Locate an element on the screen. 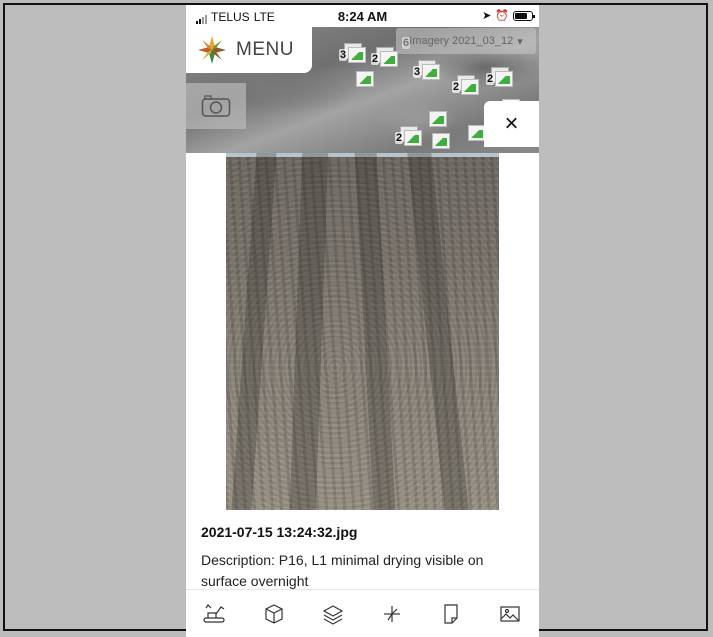 This screenshot has height=637, width=713. photo-filename: 2021-07-15 13:24:32.jpg is located at coordinates (279, 532).